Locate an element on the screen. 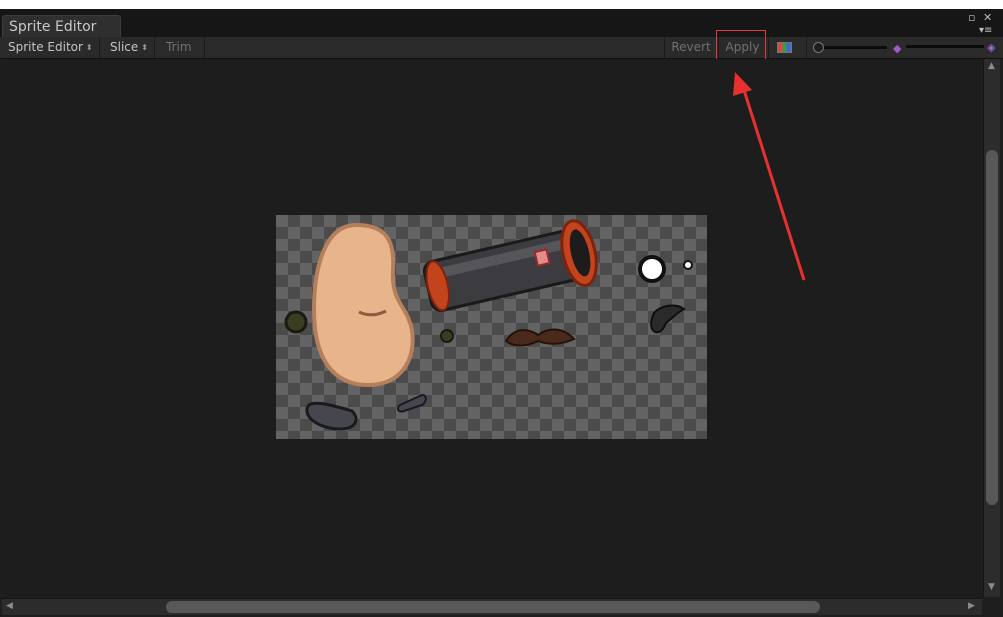  rgb-channel-icon is located at coordinates (784, 47).